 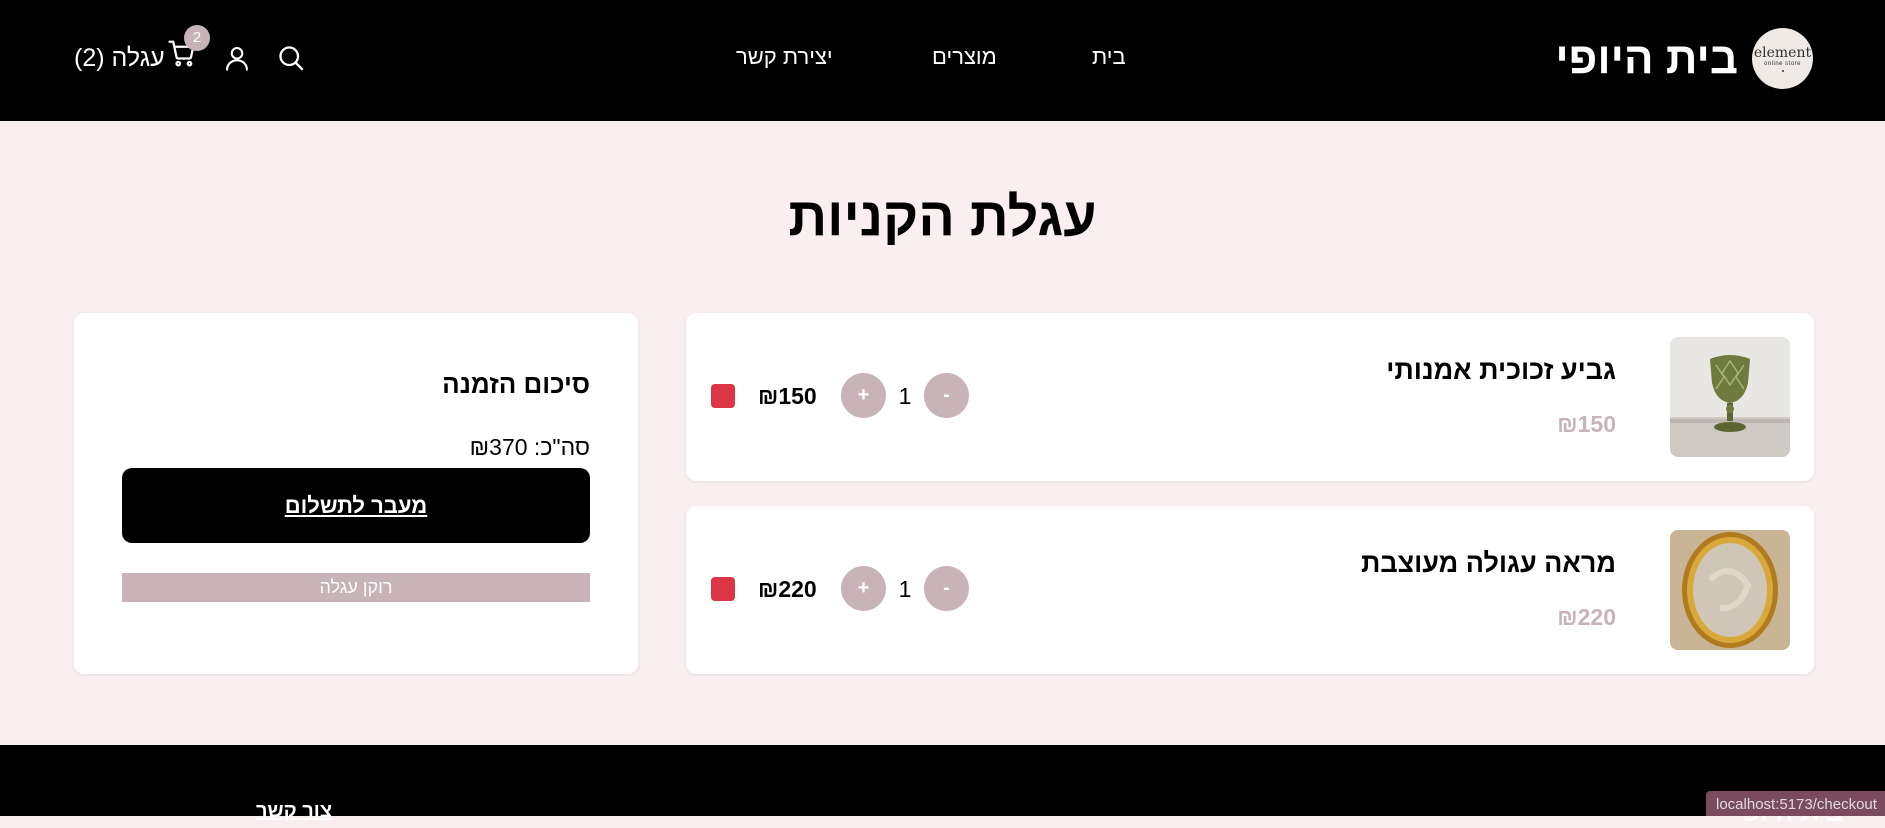 I want to click on status-bar-url: localhost:5173/checkout, so click(x=1795, y=803).